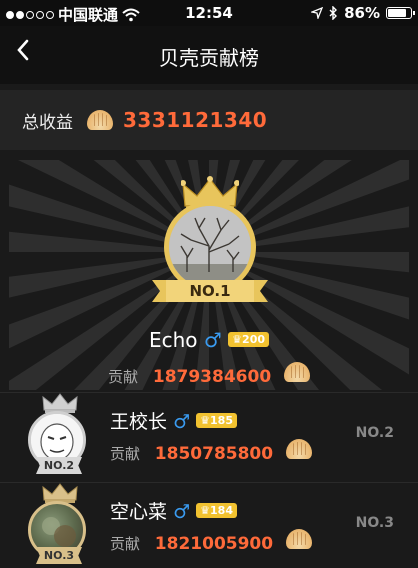 The height and width of the screenshot is (568, 418). What do you see at coordinates (317, 13) in the screenshot?
I see `location-arrow-icon` at bounding box center [317, 13].